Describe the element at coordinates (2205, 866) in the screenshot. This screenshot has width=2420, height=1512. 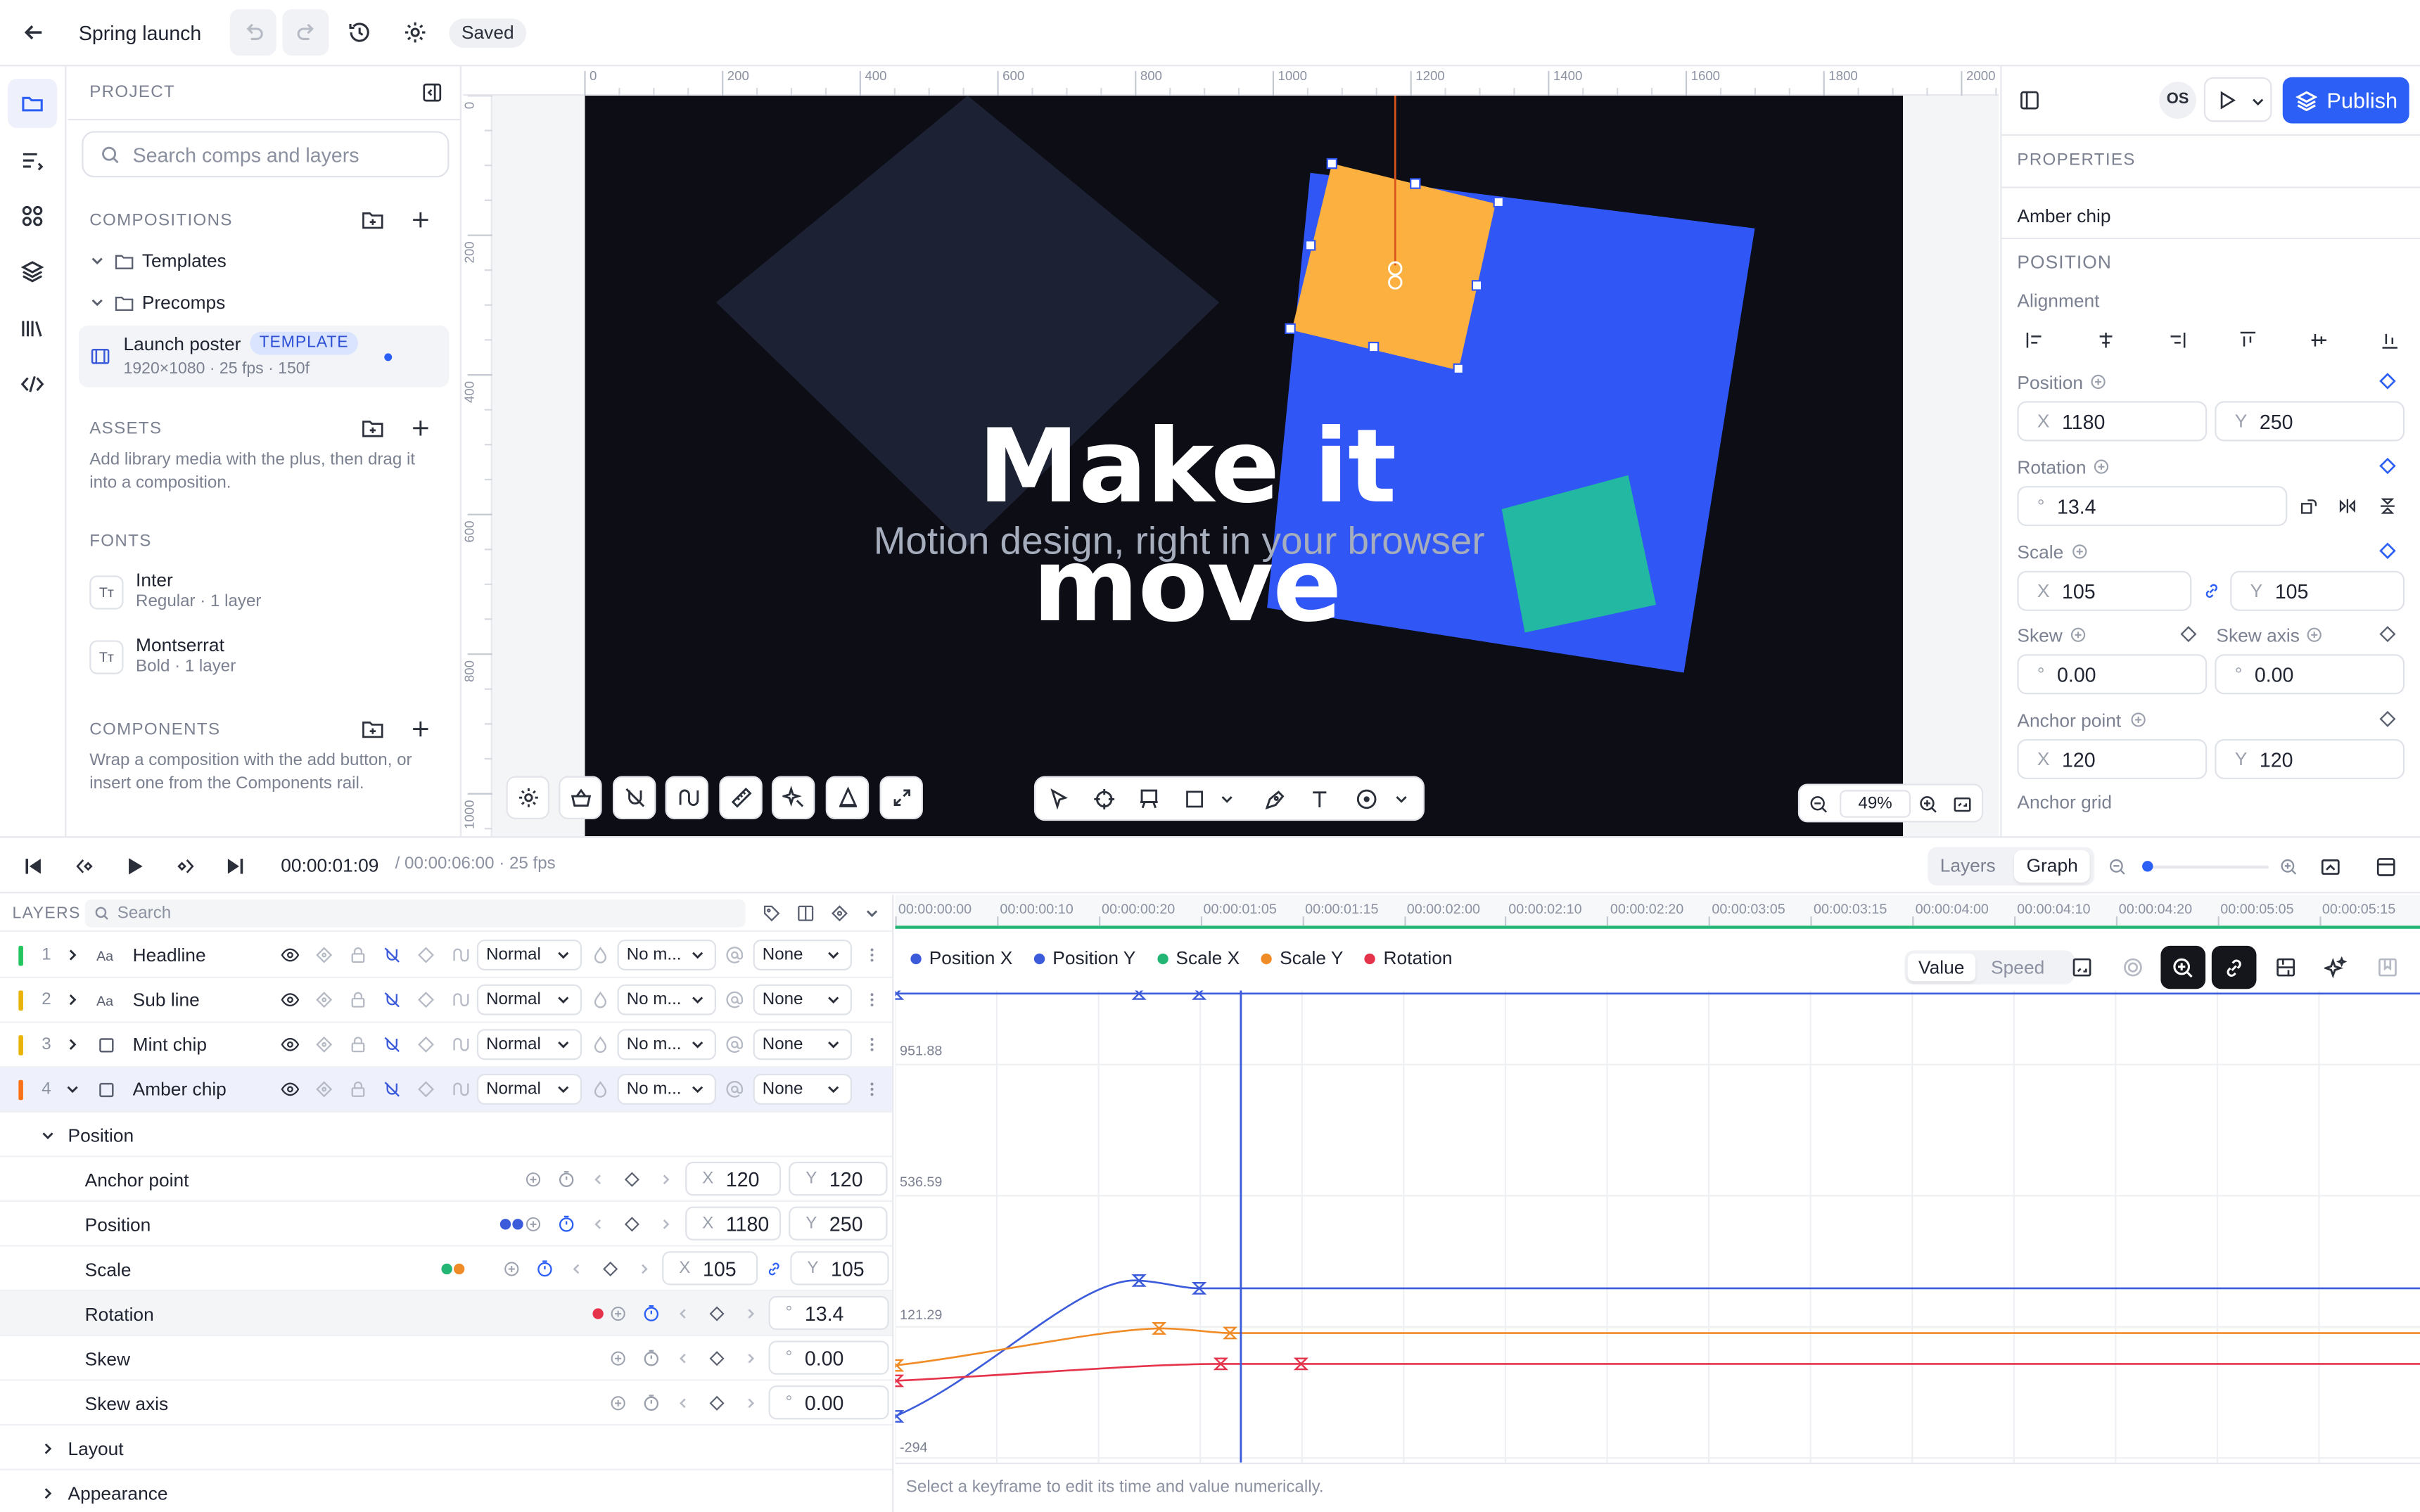
I see `timeline-zoom-slider` at that location.